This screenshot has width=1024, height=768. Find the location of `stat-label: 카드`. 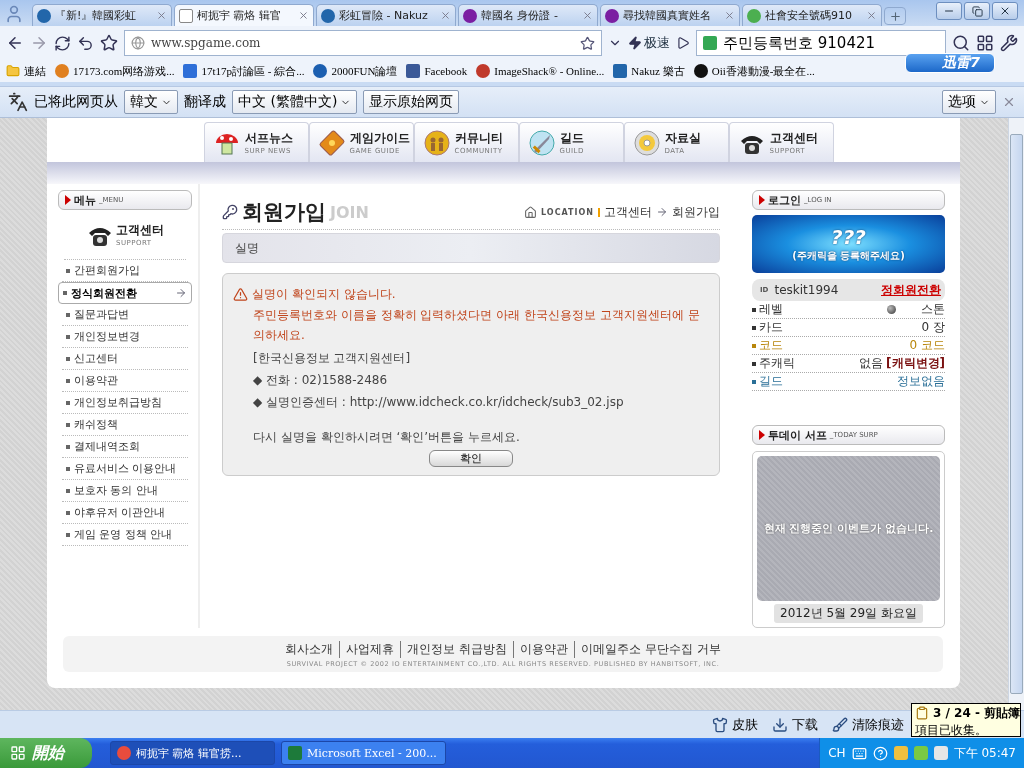

stat-label: 카드 is located at coordinates (771, 327).